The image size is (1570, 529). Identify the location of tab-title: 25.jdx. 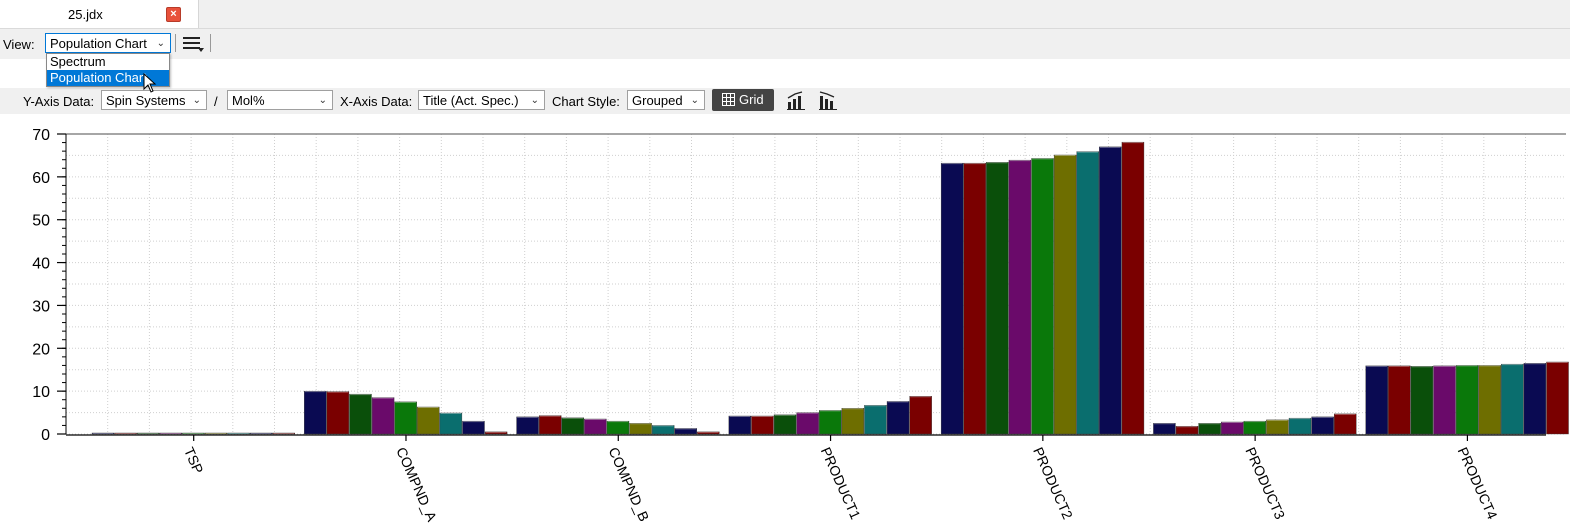
(85, 14).